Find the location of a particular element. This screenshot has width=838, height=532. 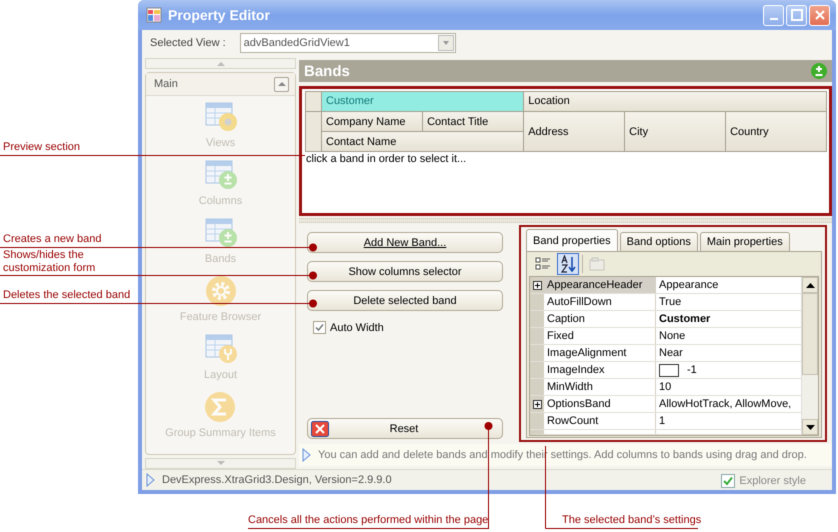

property-name: MinWidth is located at coordinates (600, 387).